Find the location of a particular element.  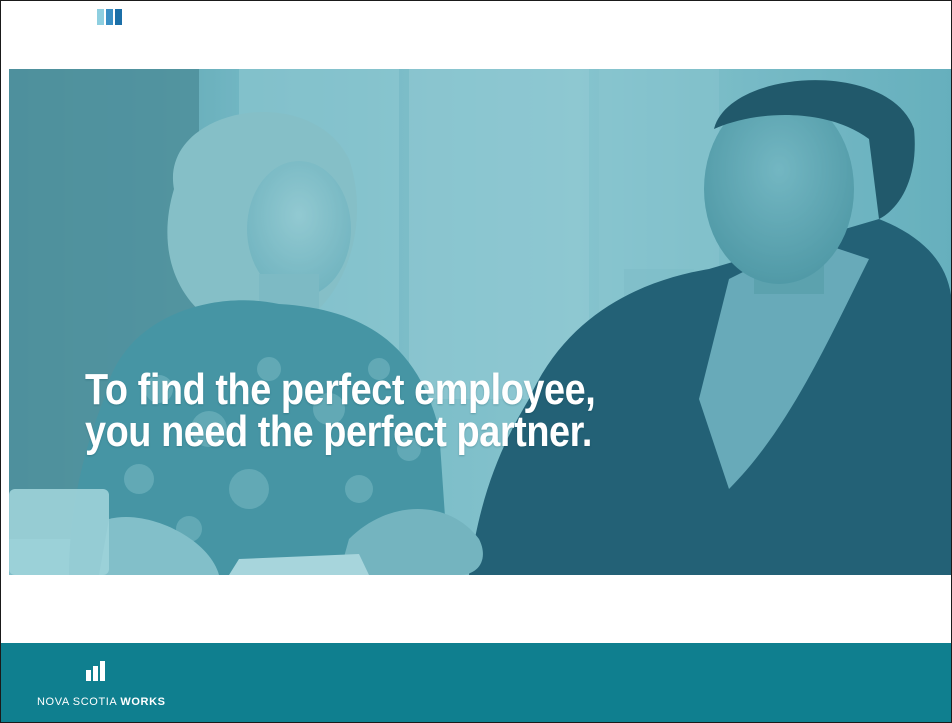

footer-band: NOVA SCOTIA WORKS is located at coordinates (476, 682).